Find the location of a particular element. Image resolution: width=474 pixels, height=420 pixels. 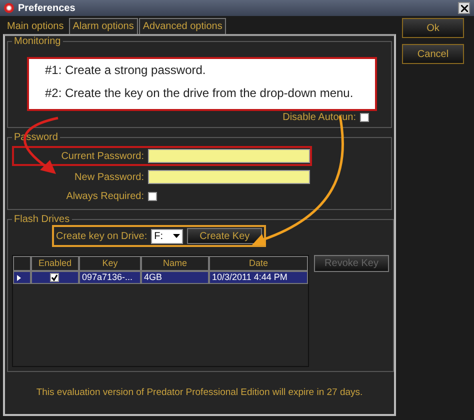

expiry-notice: This evaluation version of Predator Professional Edition will expire in 27 days. is located at coordinates (199, 393).